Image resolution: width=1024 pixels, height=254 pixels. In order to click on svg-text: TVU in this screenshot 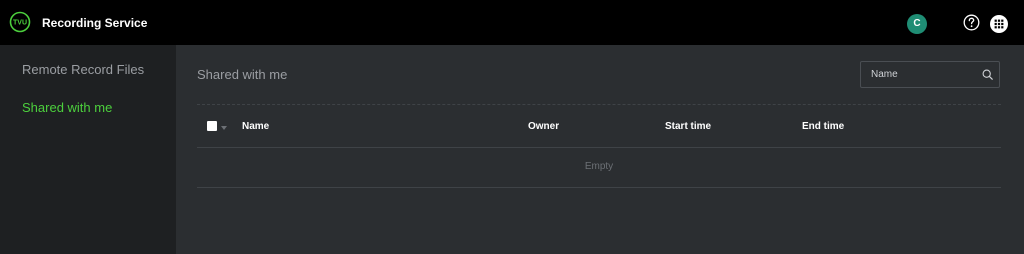, I will do `click(20, 23)`.